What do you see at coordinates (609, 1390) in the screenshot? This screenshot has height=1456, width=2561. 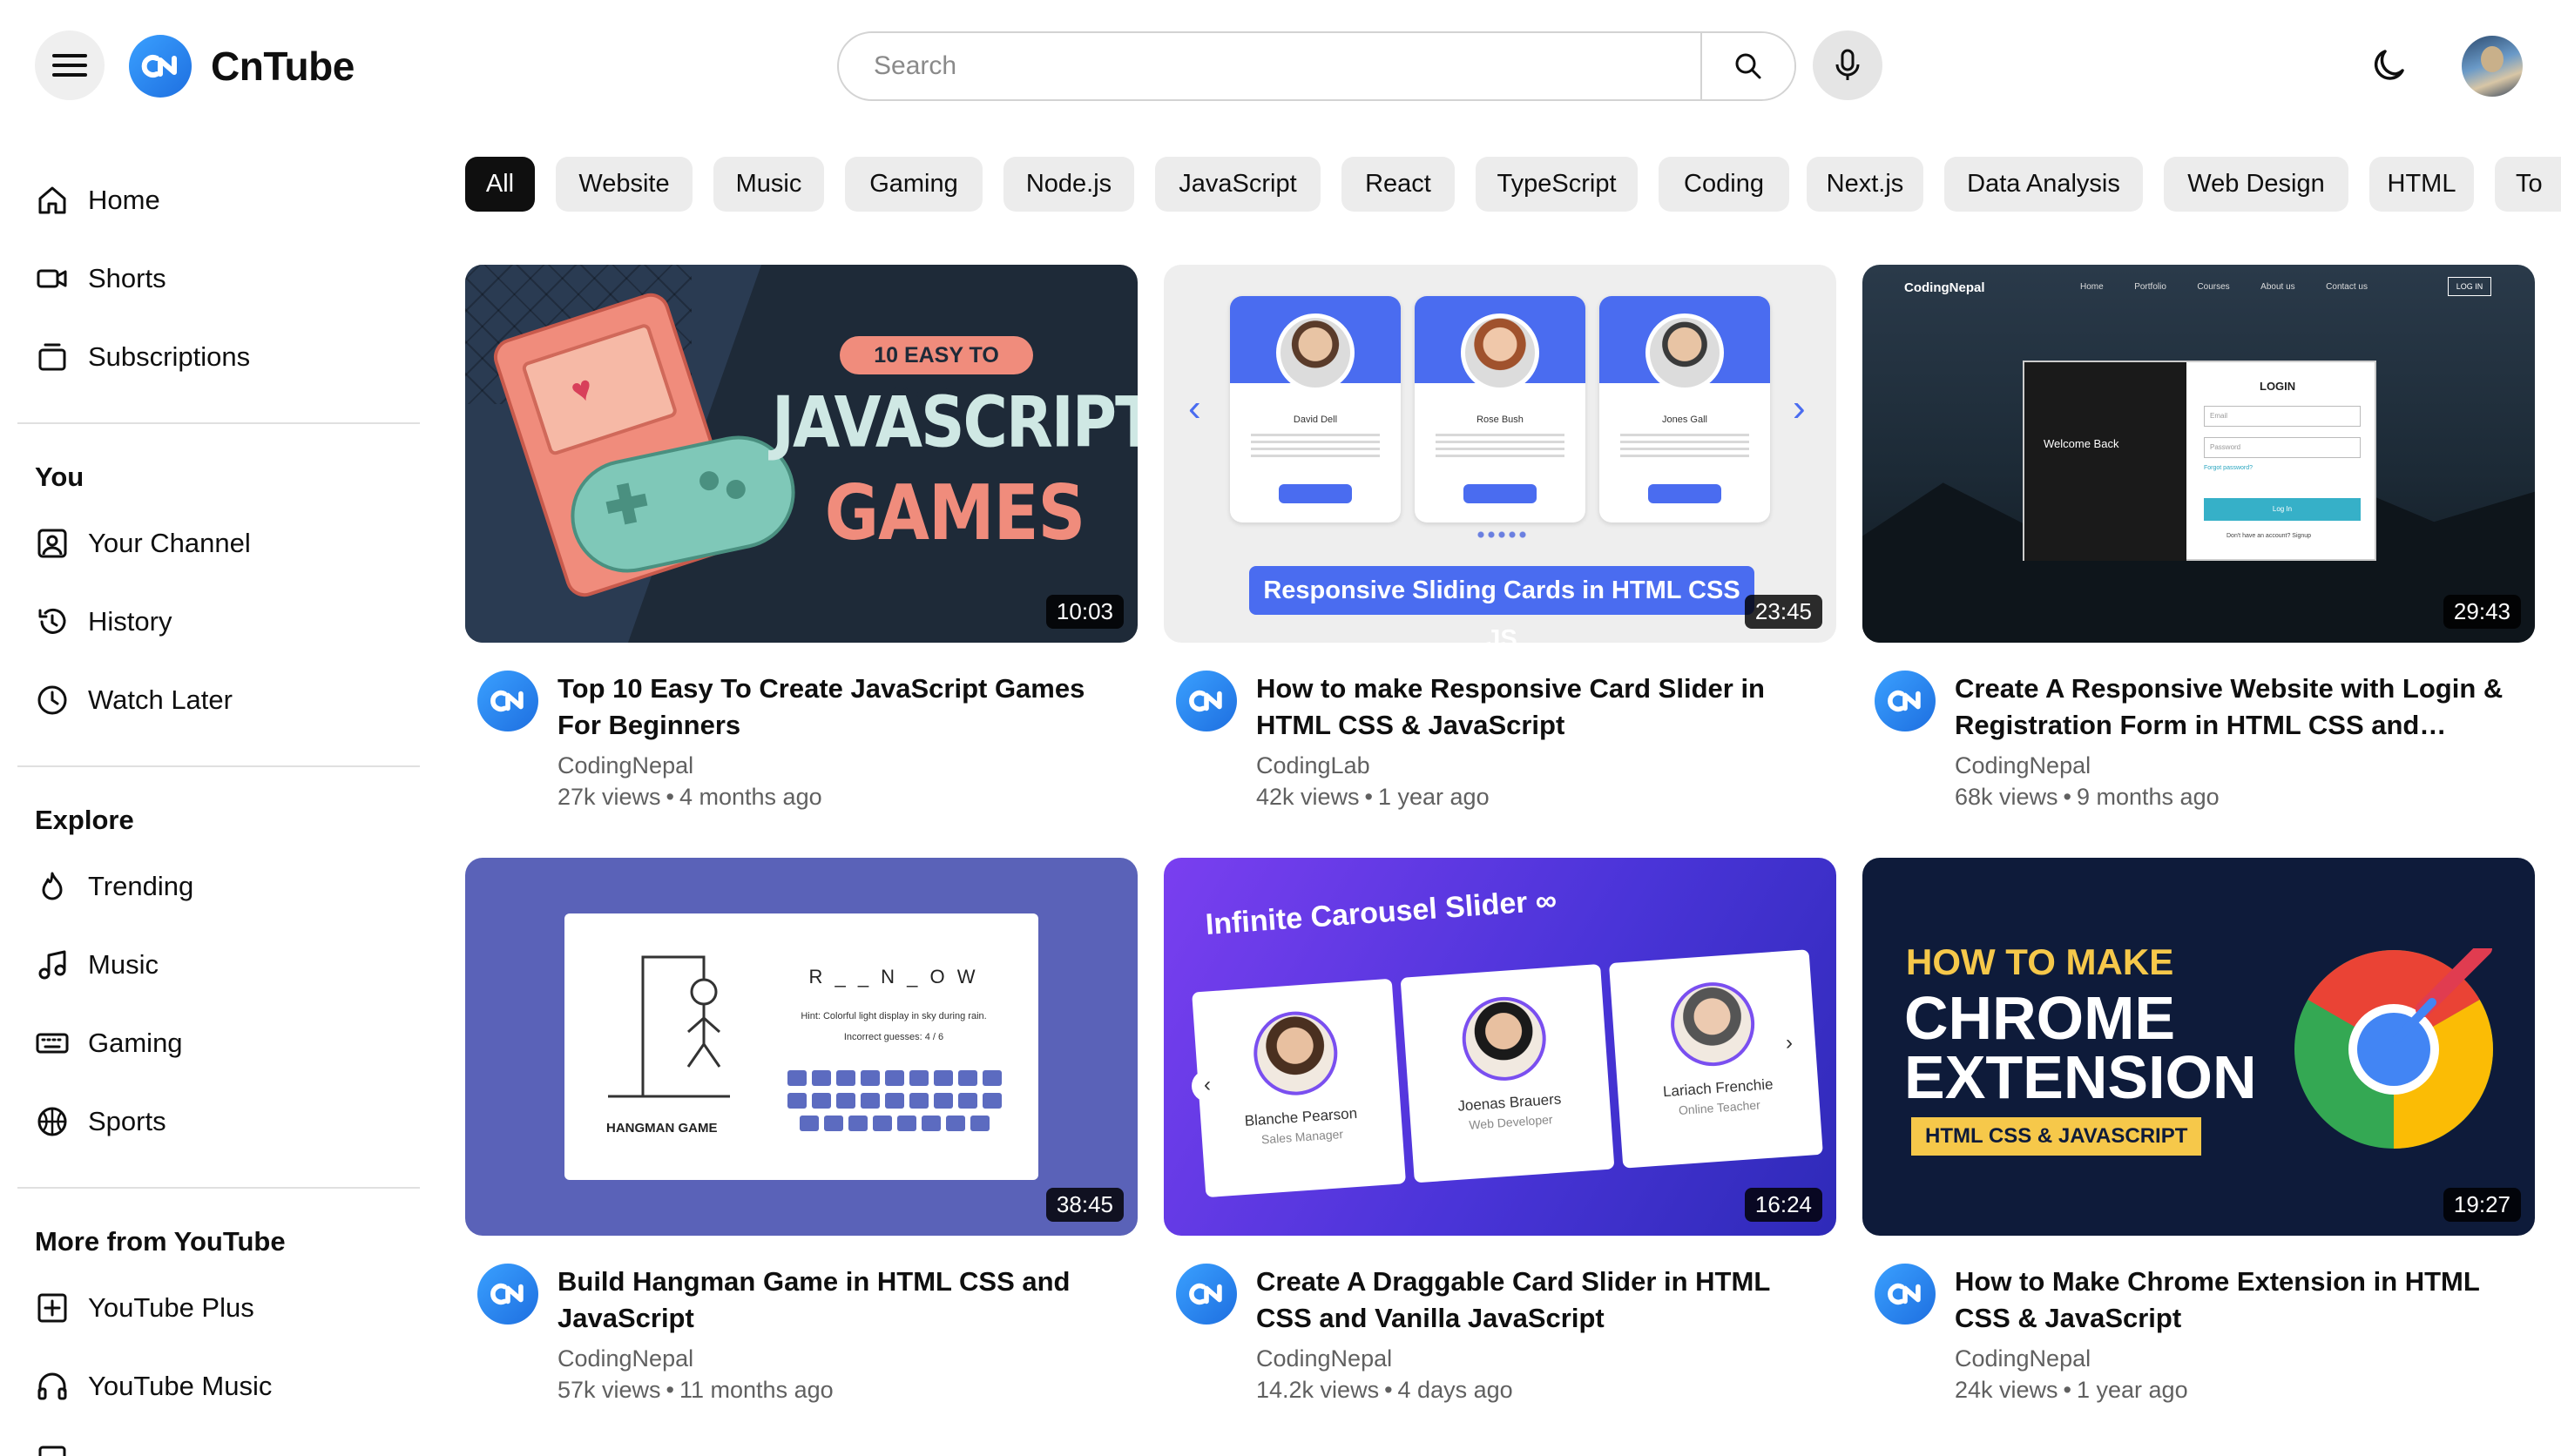 I see `view-count: 57k views` at bounding box center [609, 1390].